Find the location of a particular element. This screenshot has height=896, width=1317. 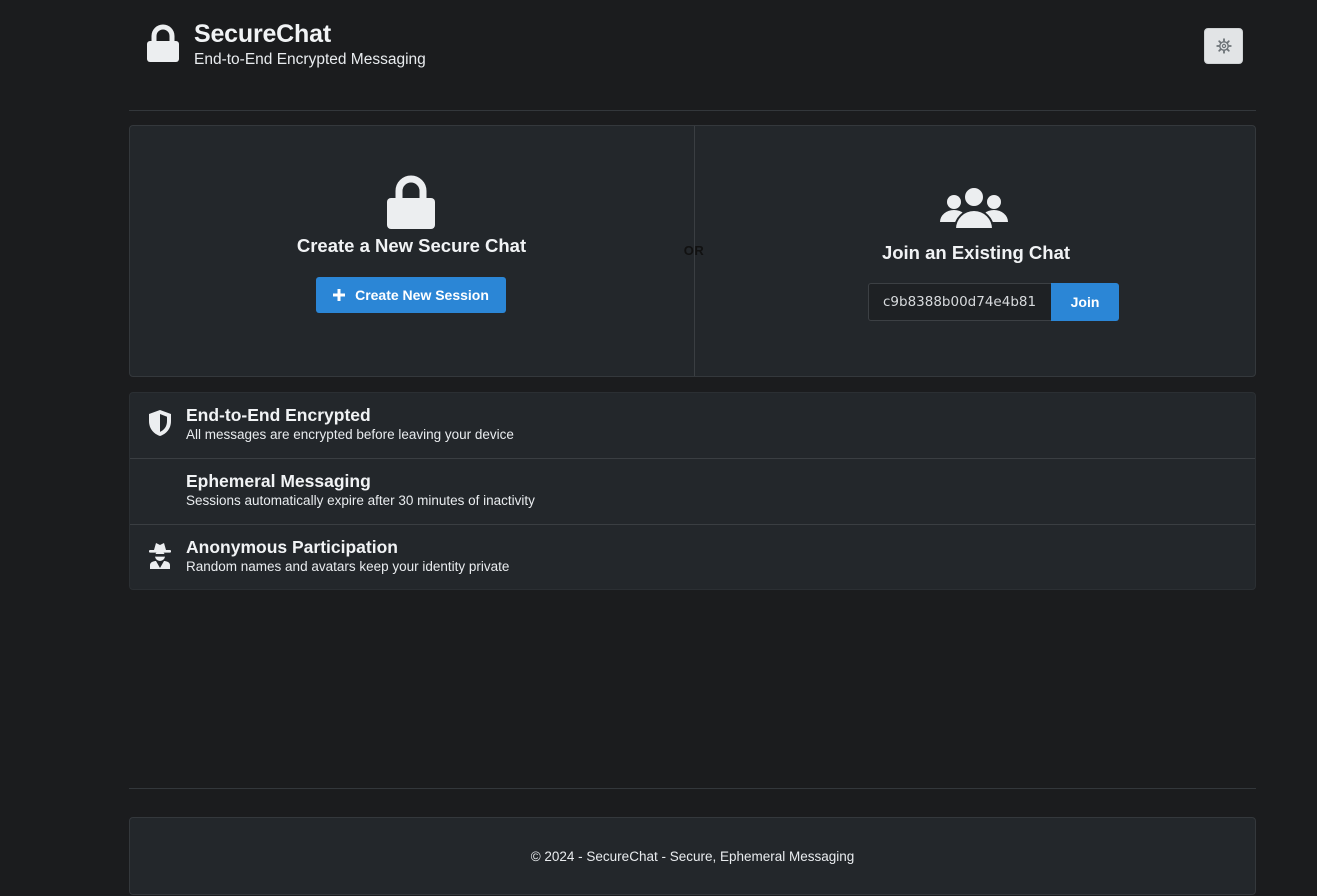

footer-divider is located at coordinates (692, 788).